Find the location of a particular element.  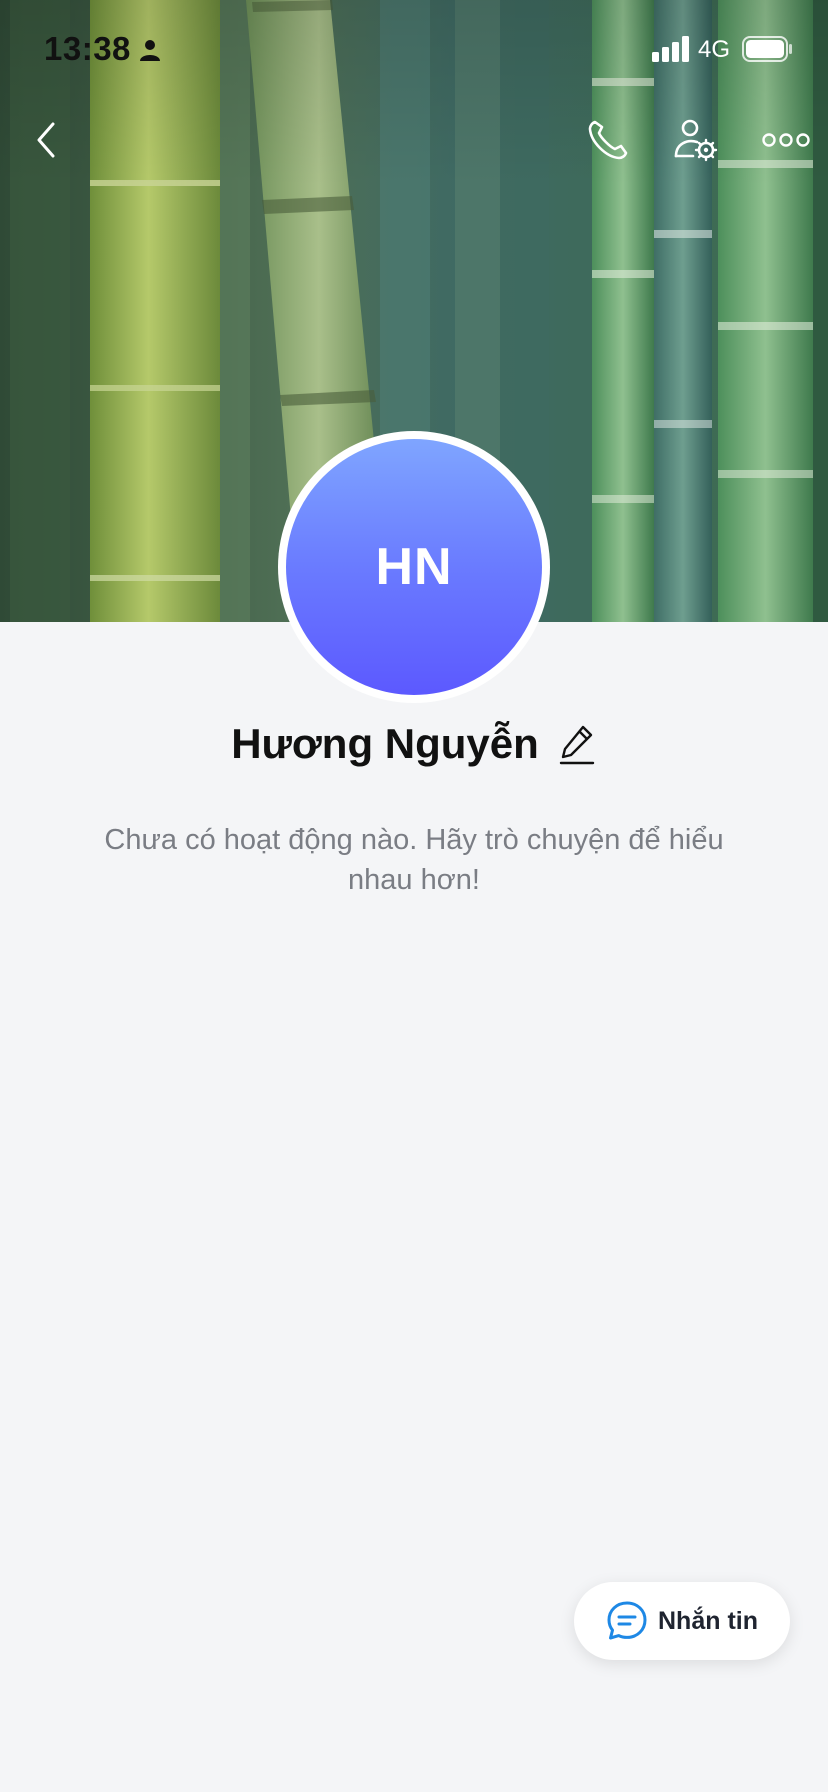

message-button-label: Nhắn tin is located at coordinates (708, 1620).